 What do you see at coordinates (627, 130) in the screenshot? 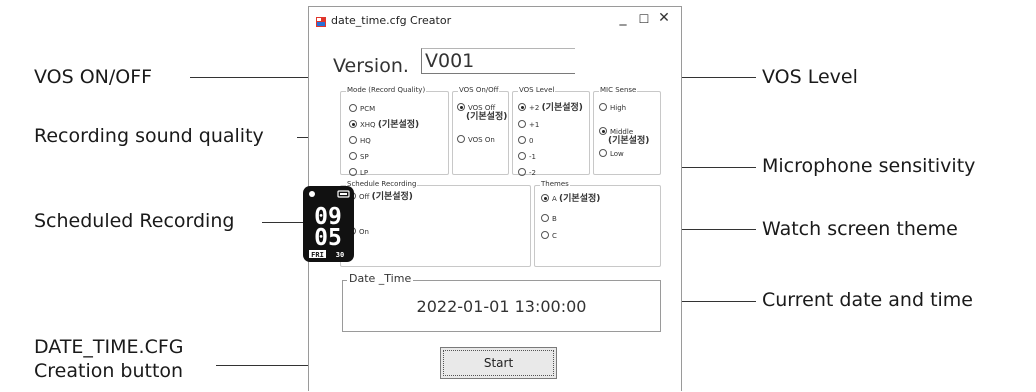
I see `mic-sense-group: MIC Sense High Middle (기본설정) Low` at bounding box center [627, 130].